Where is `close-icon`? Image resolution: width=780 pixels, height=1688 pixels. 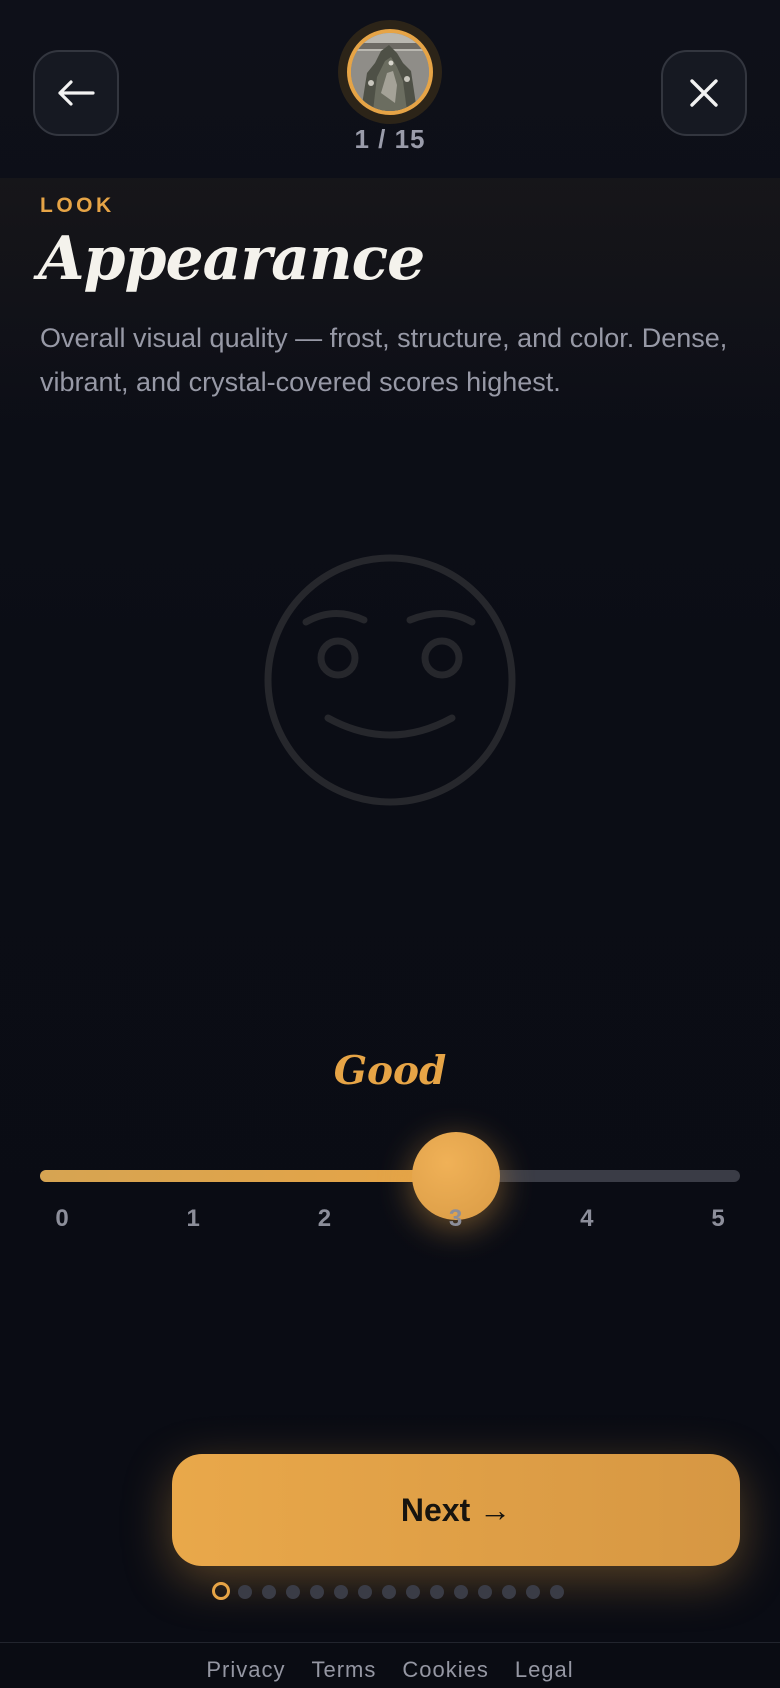
close-icon is located at coordinates (704, 93).